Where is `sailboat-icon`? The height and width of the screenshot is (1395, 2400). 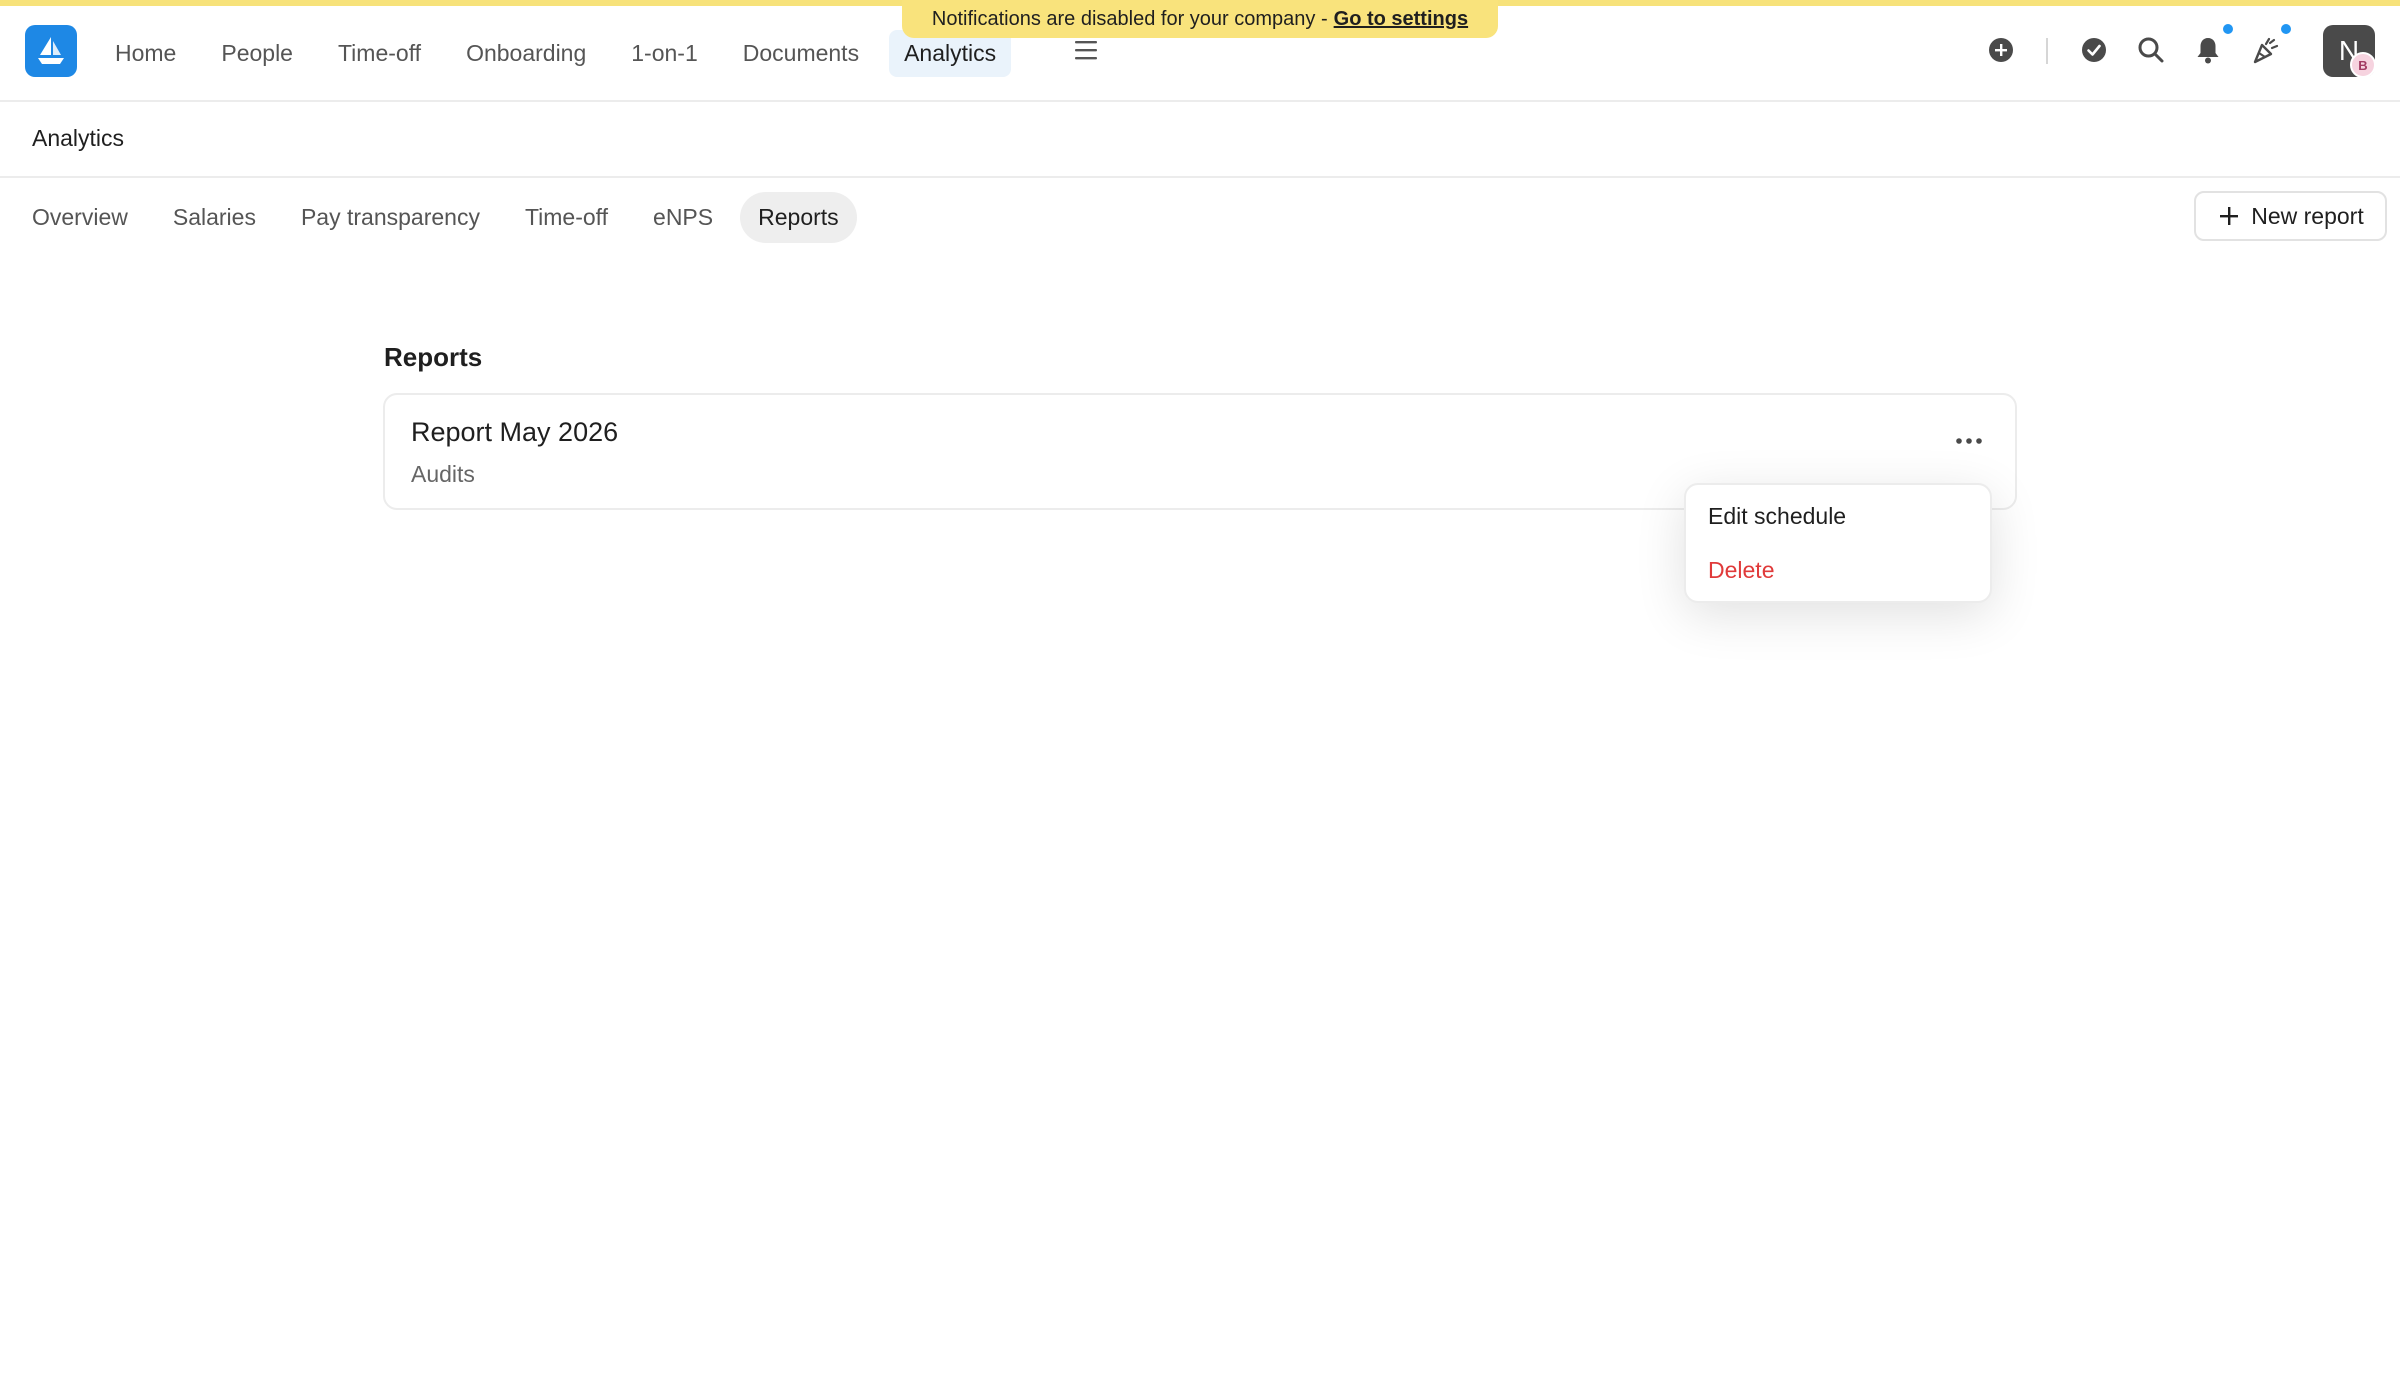 sailboat-icon is located at coordinates (51, 50).